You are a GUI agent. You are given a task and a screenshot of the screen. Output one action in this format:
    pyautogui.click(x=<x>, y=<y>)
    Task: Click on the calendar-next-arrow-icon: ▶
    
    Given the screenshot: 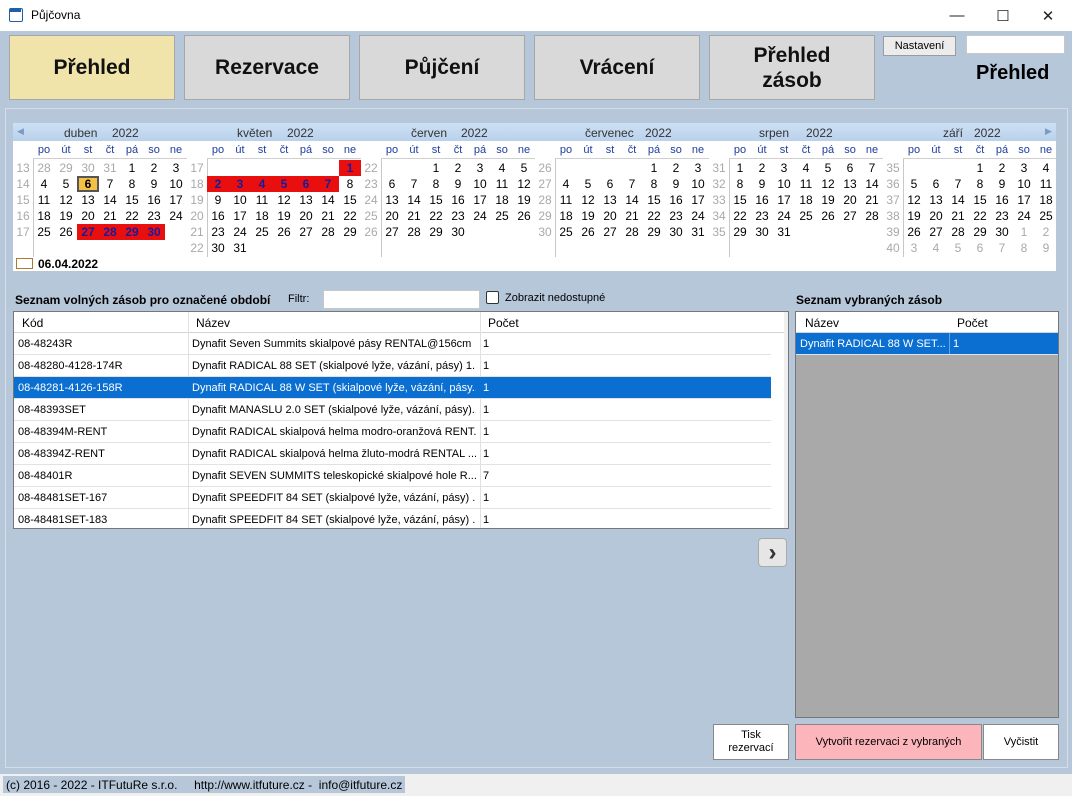 What is the action you would take?
    pyautogui.click(x=1048, y=131)
    